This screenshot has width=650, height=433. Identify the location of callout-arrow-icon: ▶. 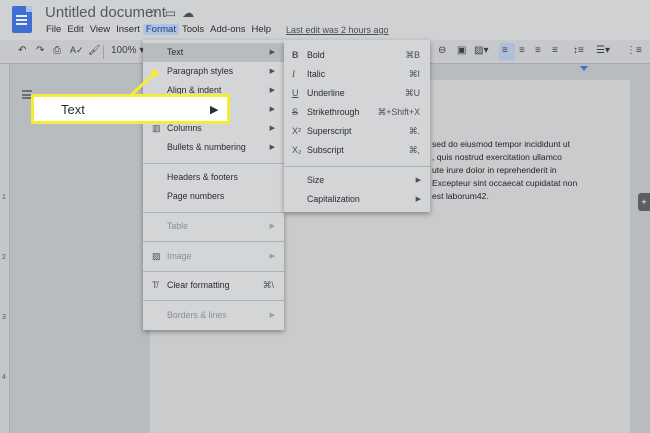
(214, 110).